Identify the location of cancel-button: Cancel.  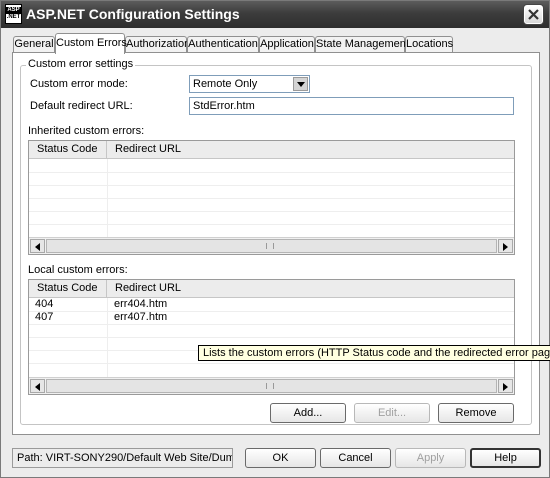
(355, 458).